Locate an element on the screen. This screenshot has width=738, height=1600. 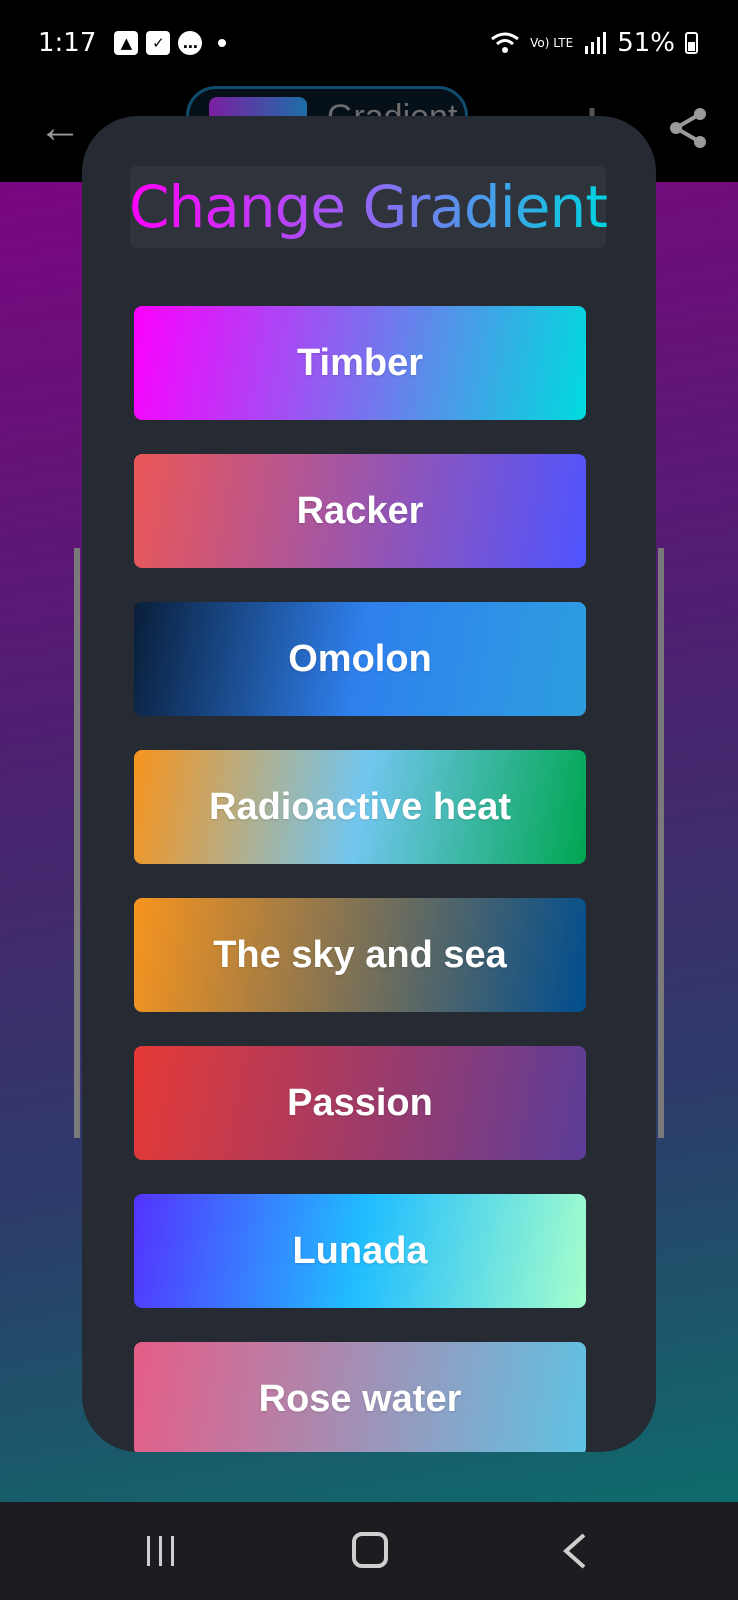
recents-icon is located at coordinates (161, 1551).